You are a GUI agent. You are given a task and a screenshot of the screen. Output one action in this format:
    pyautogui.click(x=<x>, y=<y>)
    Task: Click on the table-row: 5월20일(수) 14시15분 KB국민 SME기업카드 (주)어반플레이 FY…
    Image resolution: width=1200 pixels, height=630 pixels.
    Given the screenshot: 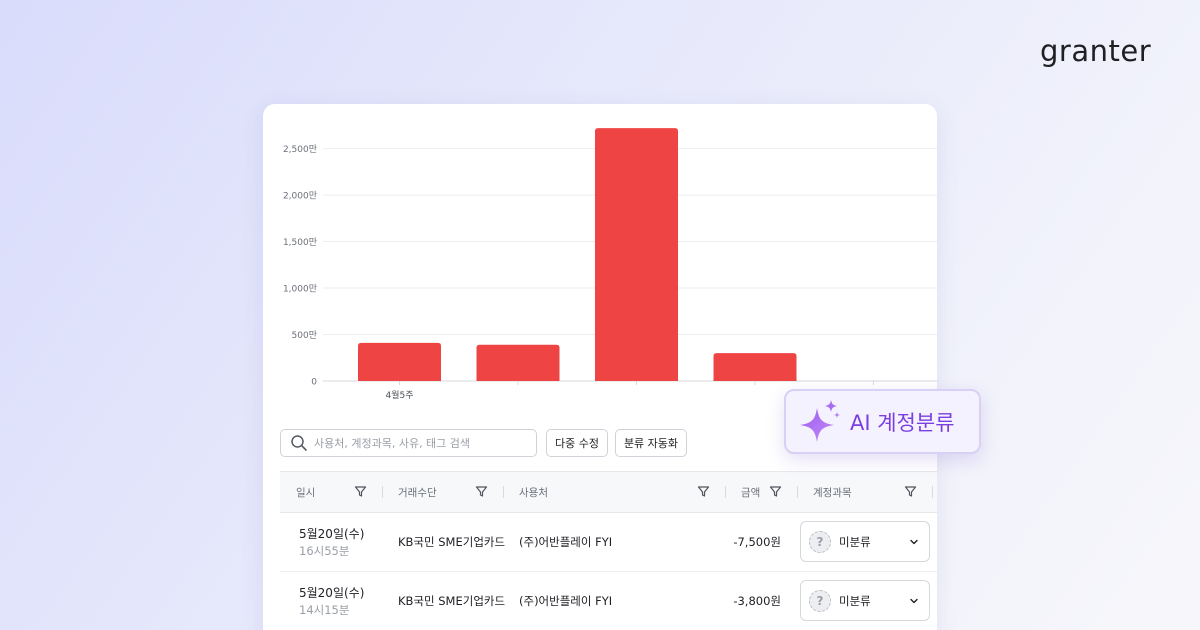 What is the action you would take?
    pyautogui.click(x=608, y=601)
    